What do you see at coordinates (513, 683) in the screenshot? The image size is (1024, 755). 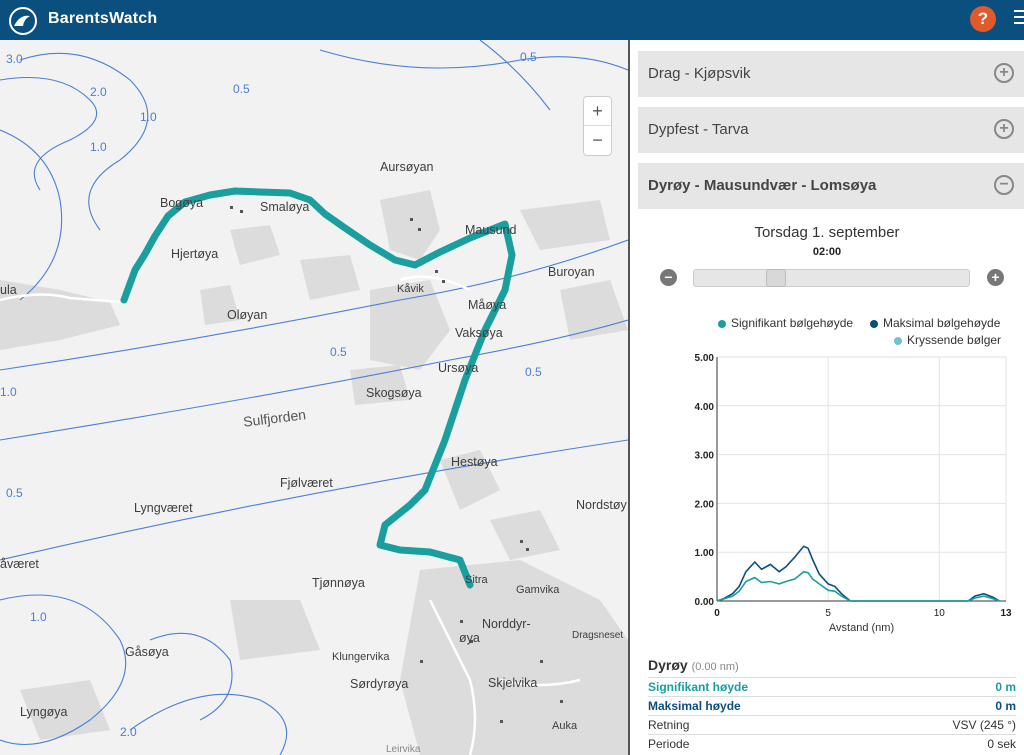 I see `place-label: Skjelvika` at bounding box center [513, 683].